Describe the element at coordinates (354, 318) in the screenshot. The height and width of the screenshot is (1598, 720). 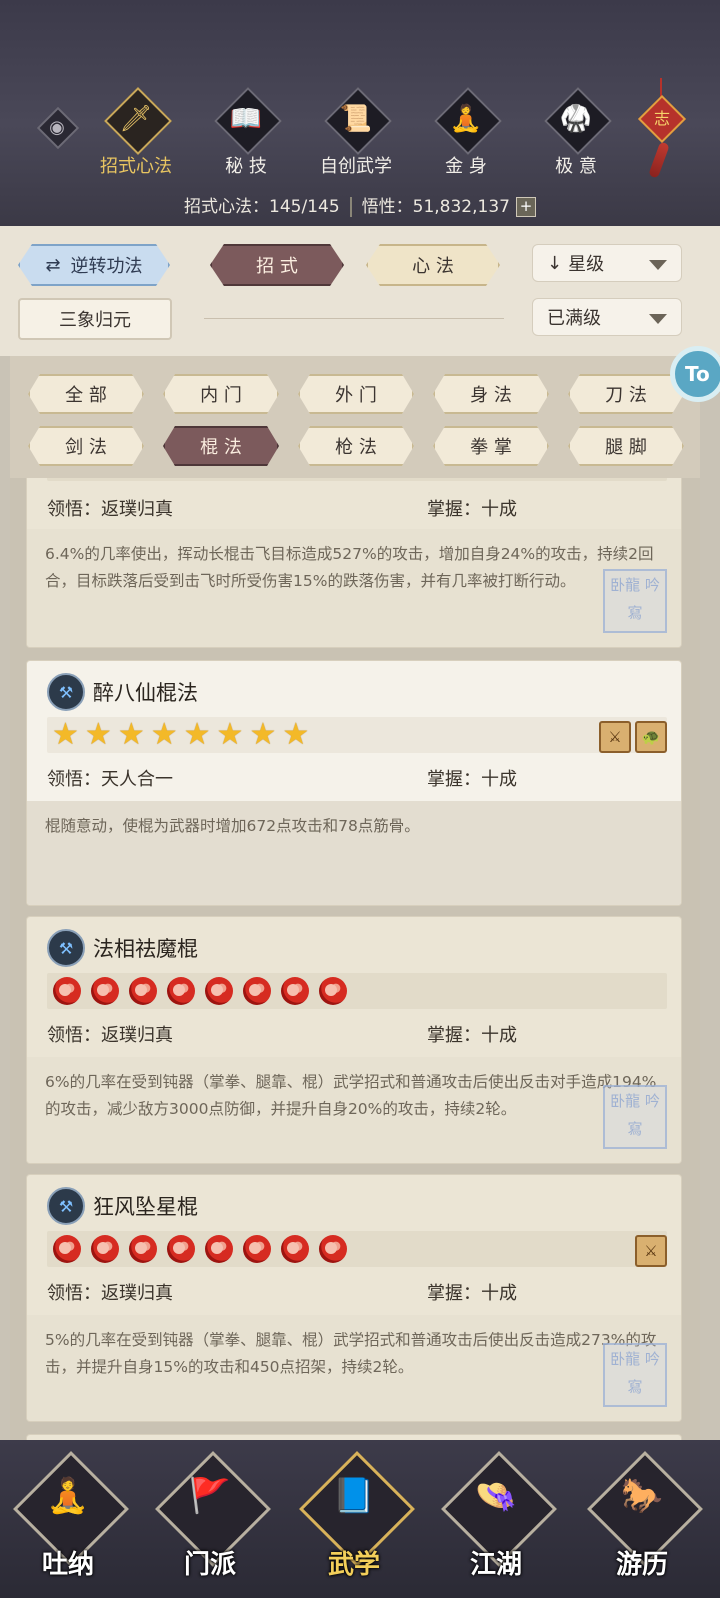
I see `divider` at that location.